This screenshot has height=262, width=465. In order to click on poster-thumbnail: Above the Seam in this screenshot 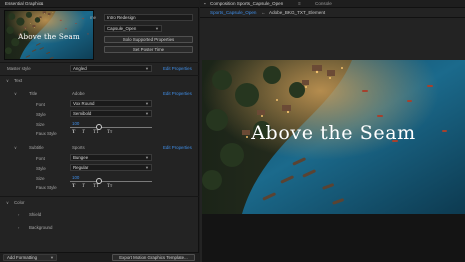, I will do `click(49, 35)`.